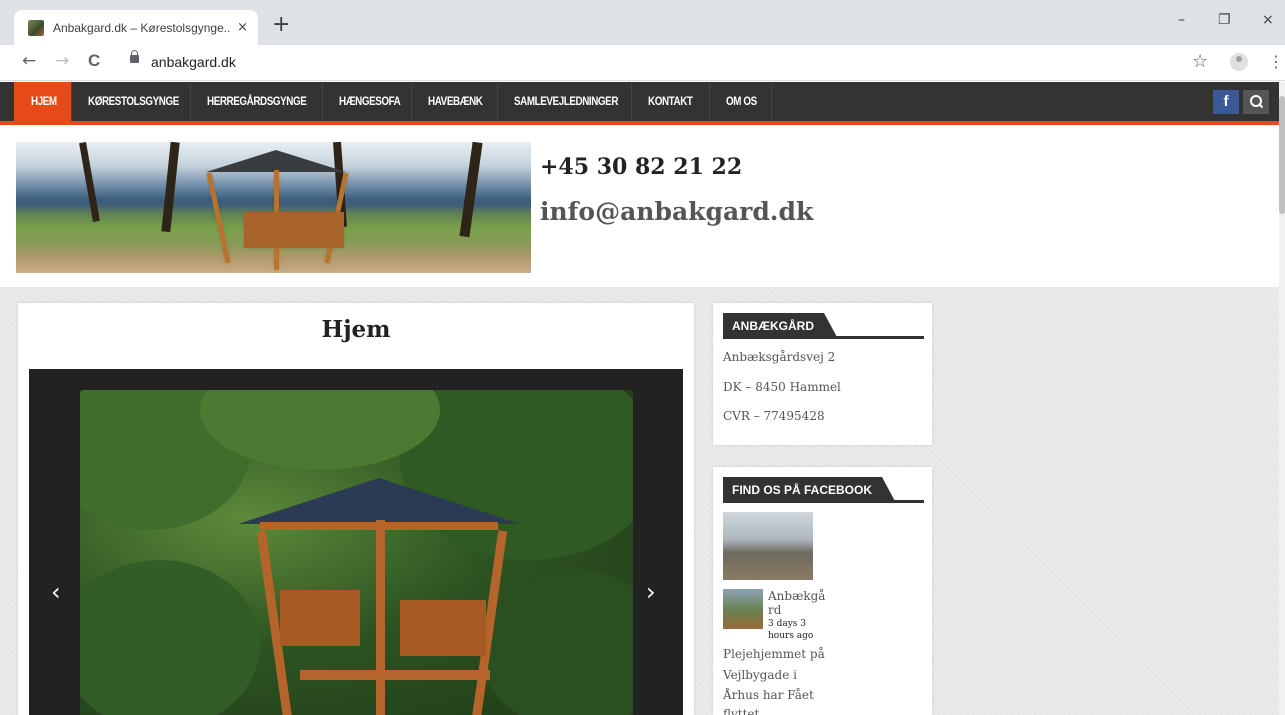 The width and height of the screenshot is (1285, 715). Describe the element at coordinates (676, 211) in the screenshot. I see `header-email: info@anbakgard.dk` at that location.